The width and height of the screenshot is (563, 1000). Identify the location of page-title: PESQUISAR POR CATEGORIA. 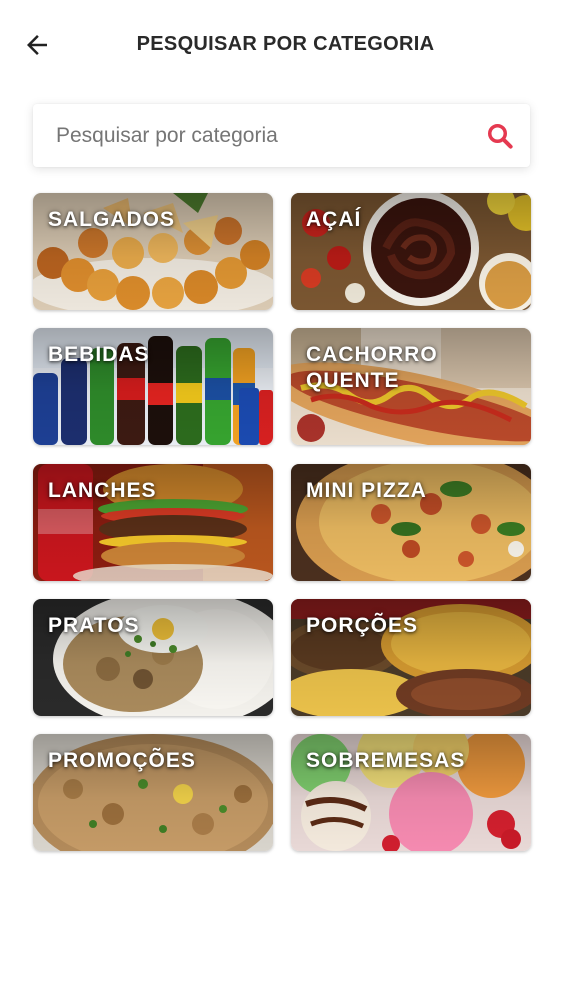
(285, 44).